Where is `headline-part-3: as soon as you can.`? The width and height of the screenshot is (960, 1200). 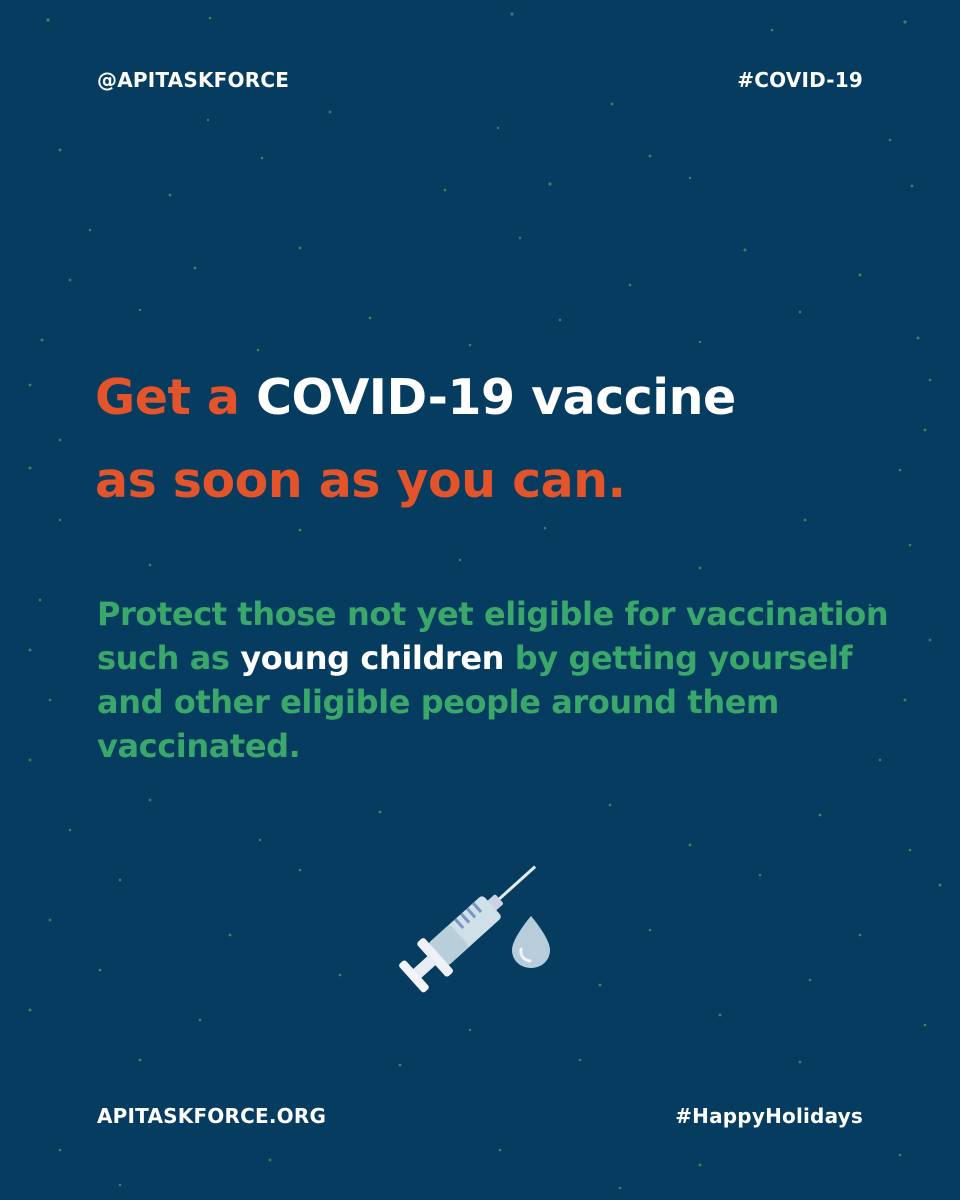
headline-part-3: as soon as you can. is located at coordinates (360, 480).